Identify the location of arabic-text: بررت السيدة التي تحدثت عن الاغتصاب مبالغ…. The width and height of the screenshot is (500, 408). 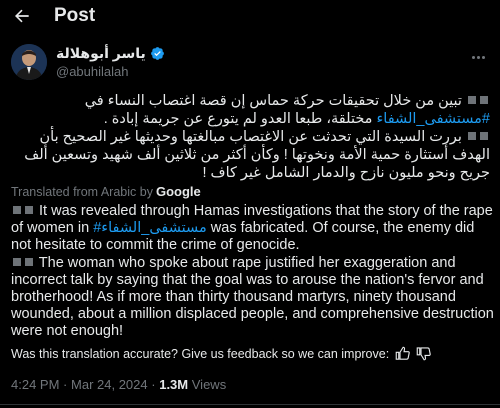
(257, 155).